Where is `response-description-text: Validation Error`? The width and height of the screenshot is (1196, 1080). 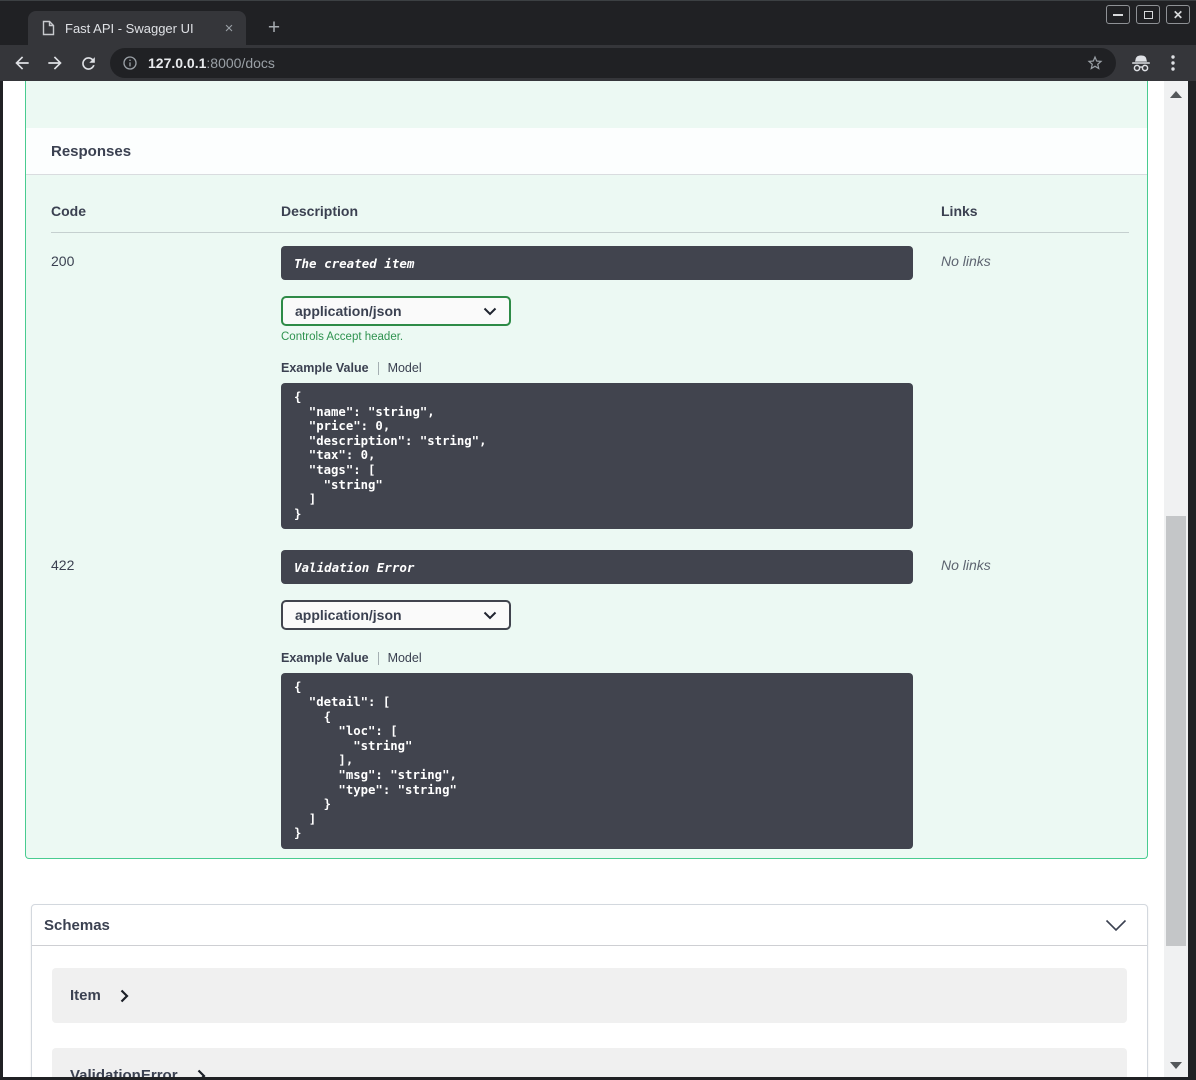 response-description-text: Validation Error is located at coordinates (354, 567).